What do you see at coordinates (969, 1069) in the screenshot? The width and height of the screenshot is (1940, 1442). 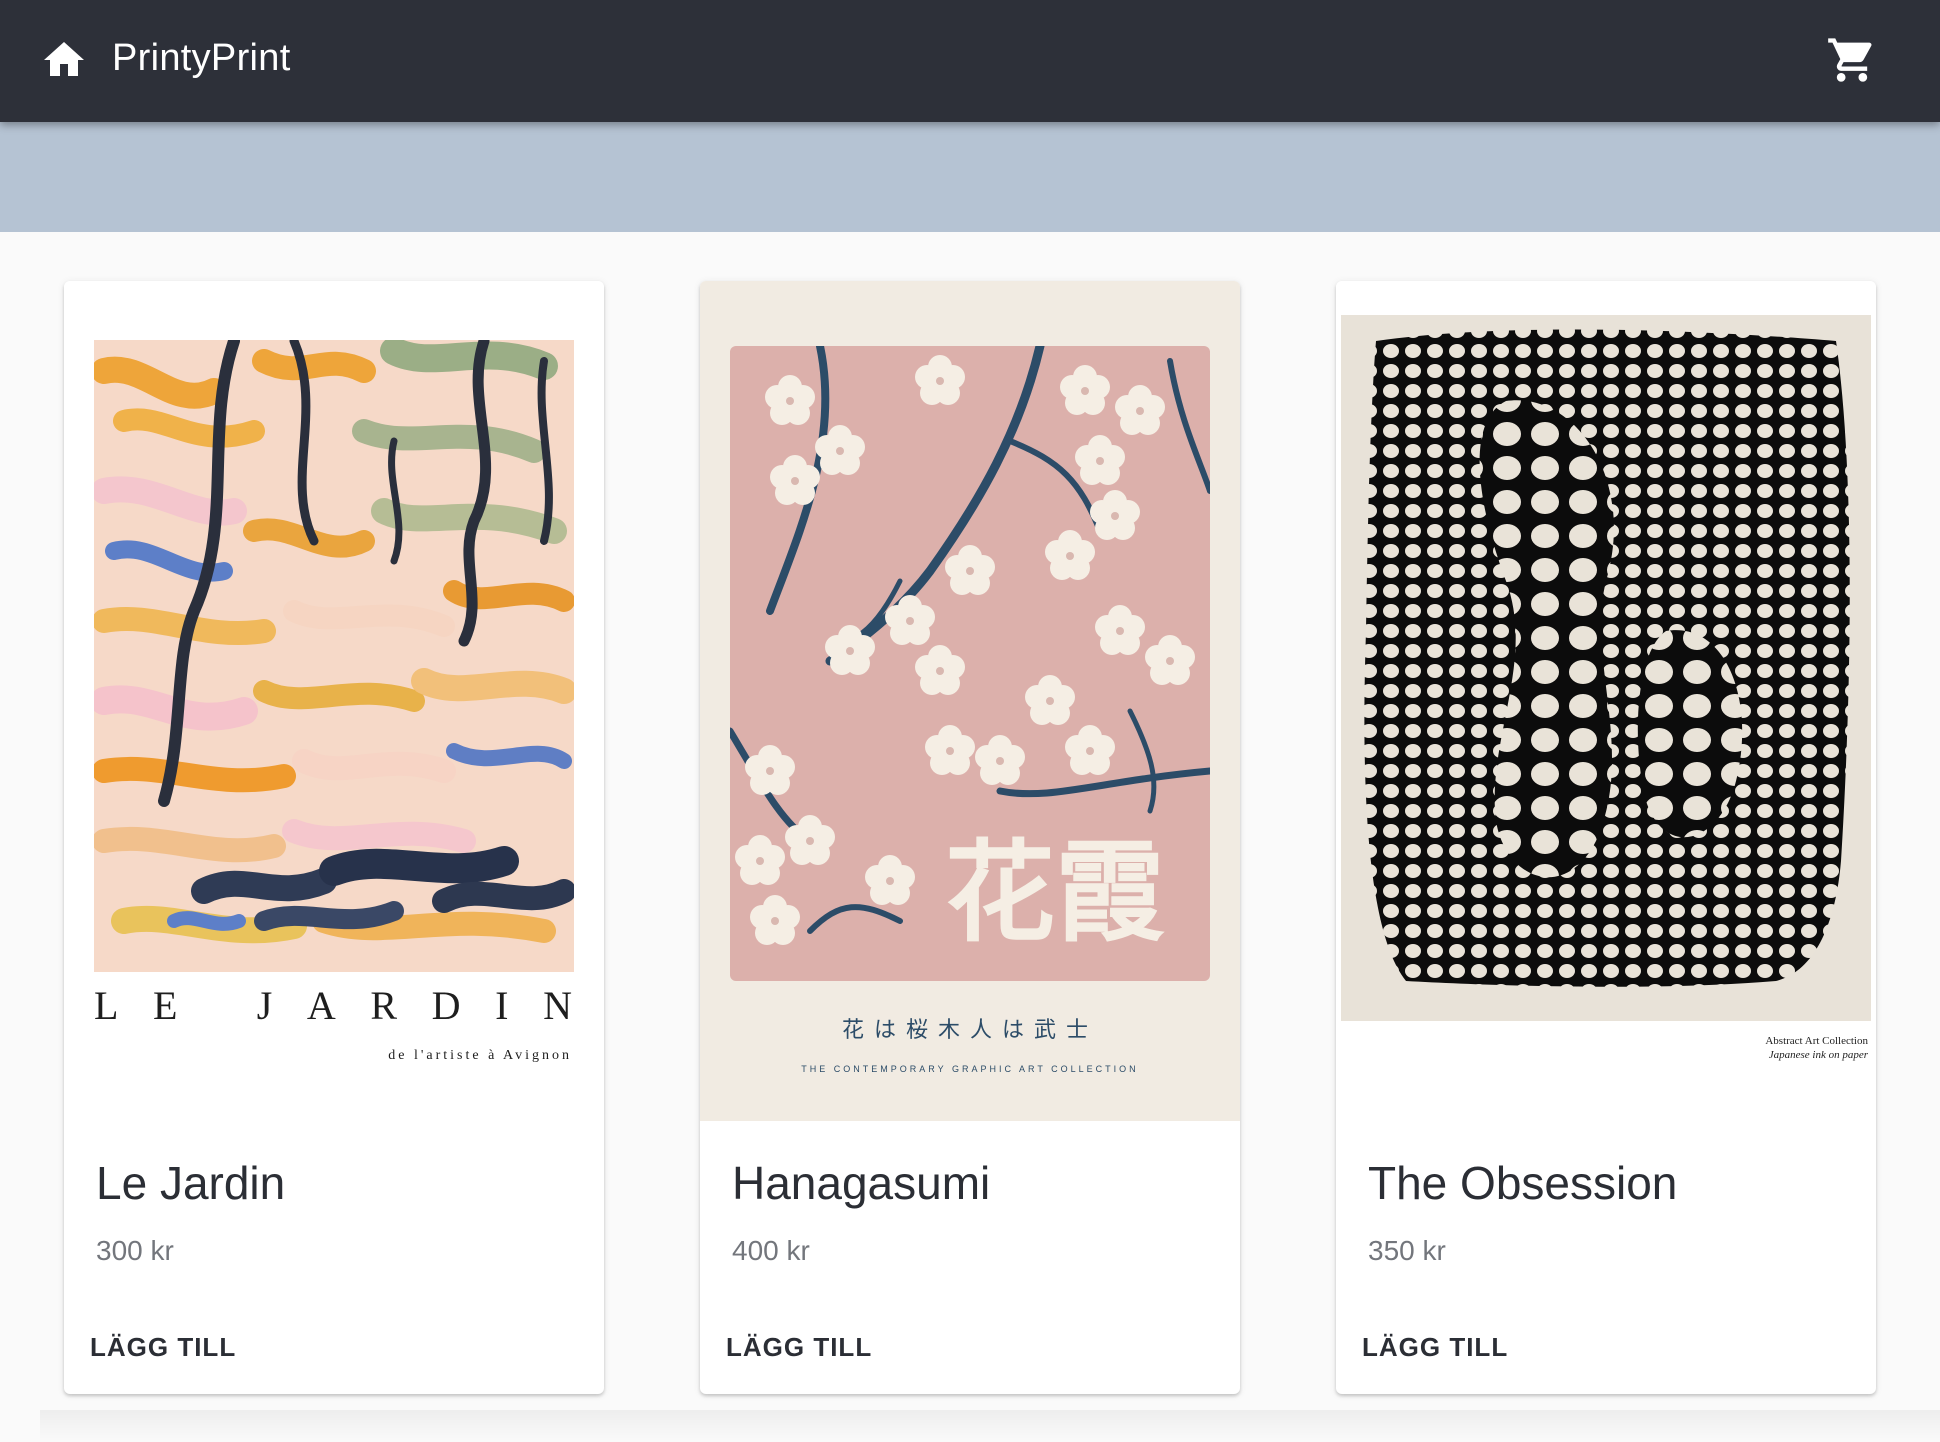 I see `poster-subtitle-hanagasumi: THE CONTEMPORARY GRAPHIC ART COLLECTION` at bounding box center [969, 1069].